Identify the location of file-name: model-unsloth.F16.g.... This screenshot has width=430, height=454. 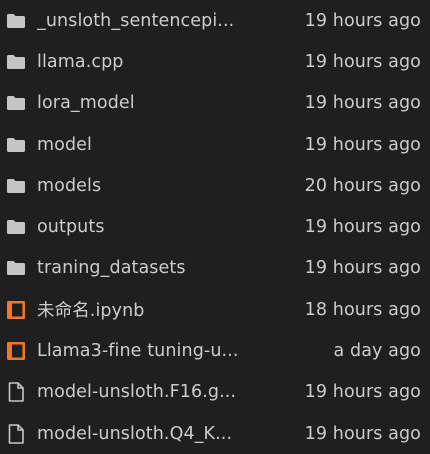
(137, 392).